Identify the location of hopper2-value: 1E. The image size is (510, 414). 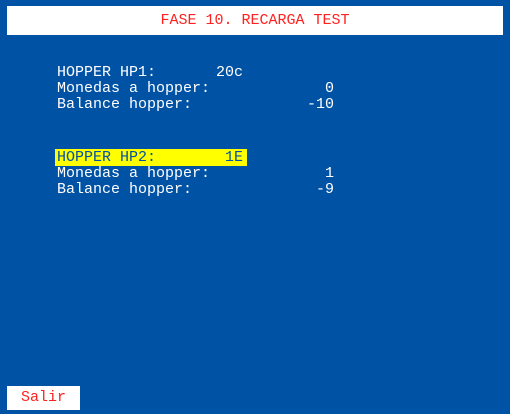
(234, 158).